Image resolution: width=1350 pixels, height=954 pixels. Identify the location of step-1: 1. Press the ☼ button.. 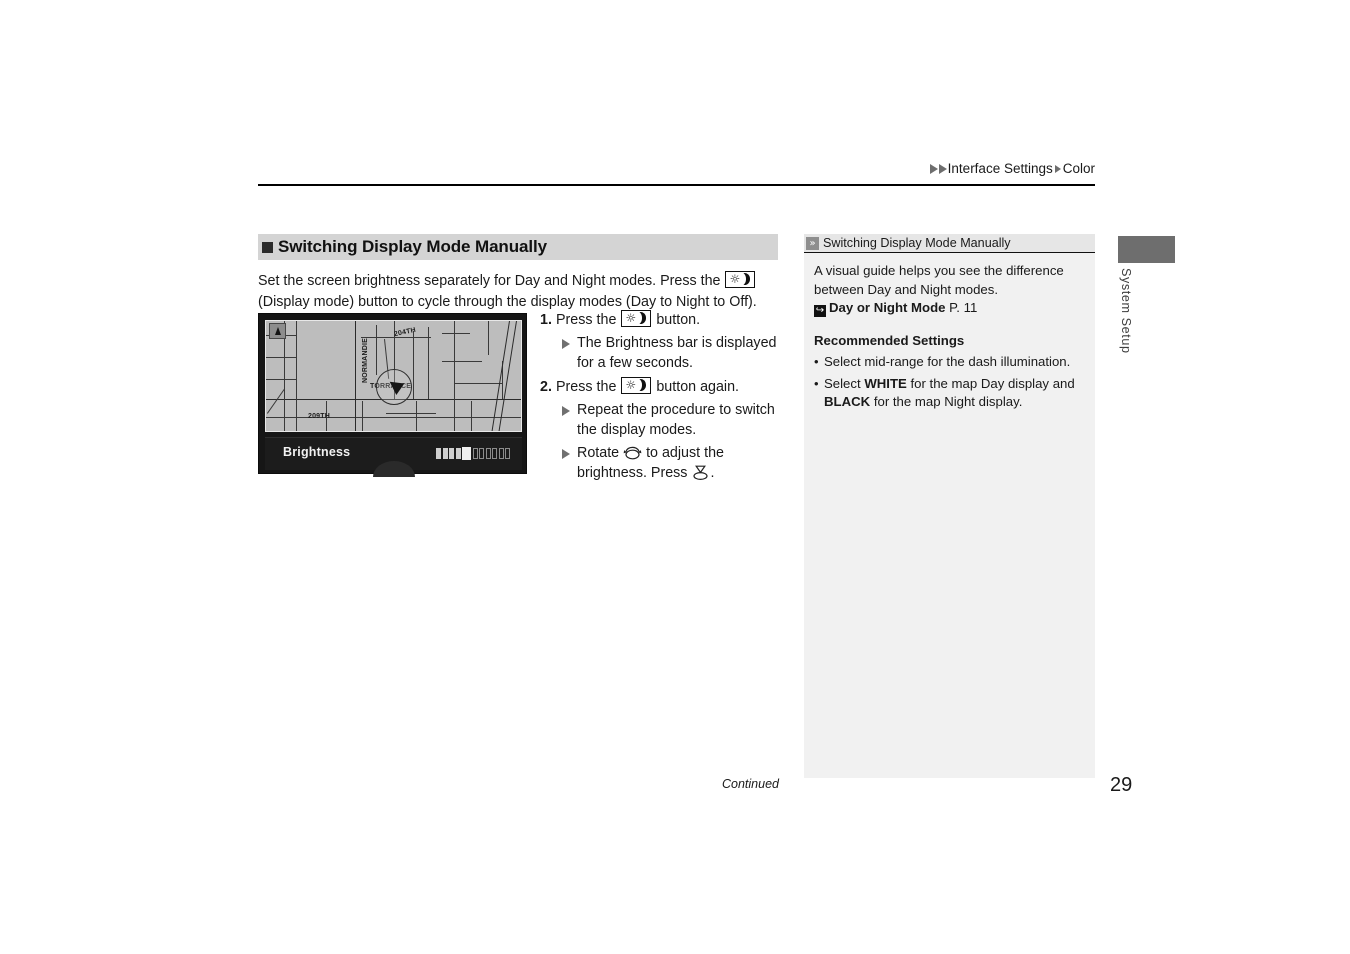
(660, 320).